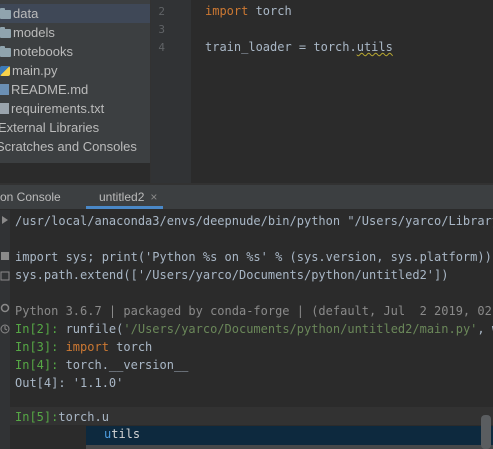  Describe the element at coordinates (75, 13) in the screenshot. I see `tree-item-data: data` at that location.